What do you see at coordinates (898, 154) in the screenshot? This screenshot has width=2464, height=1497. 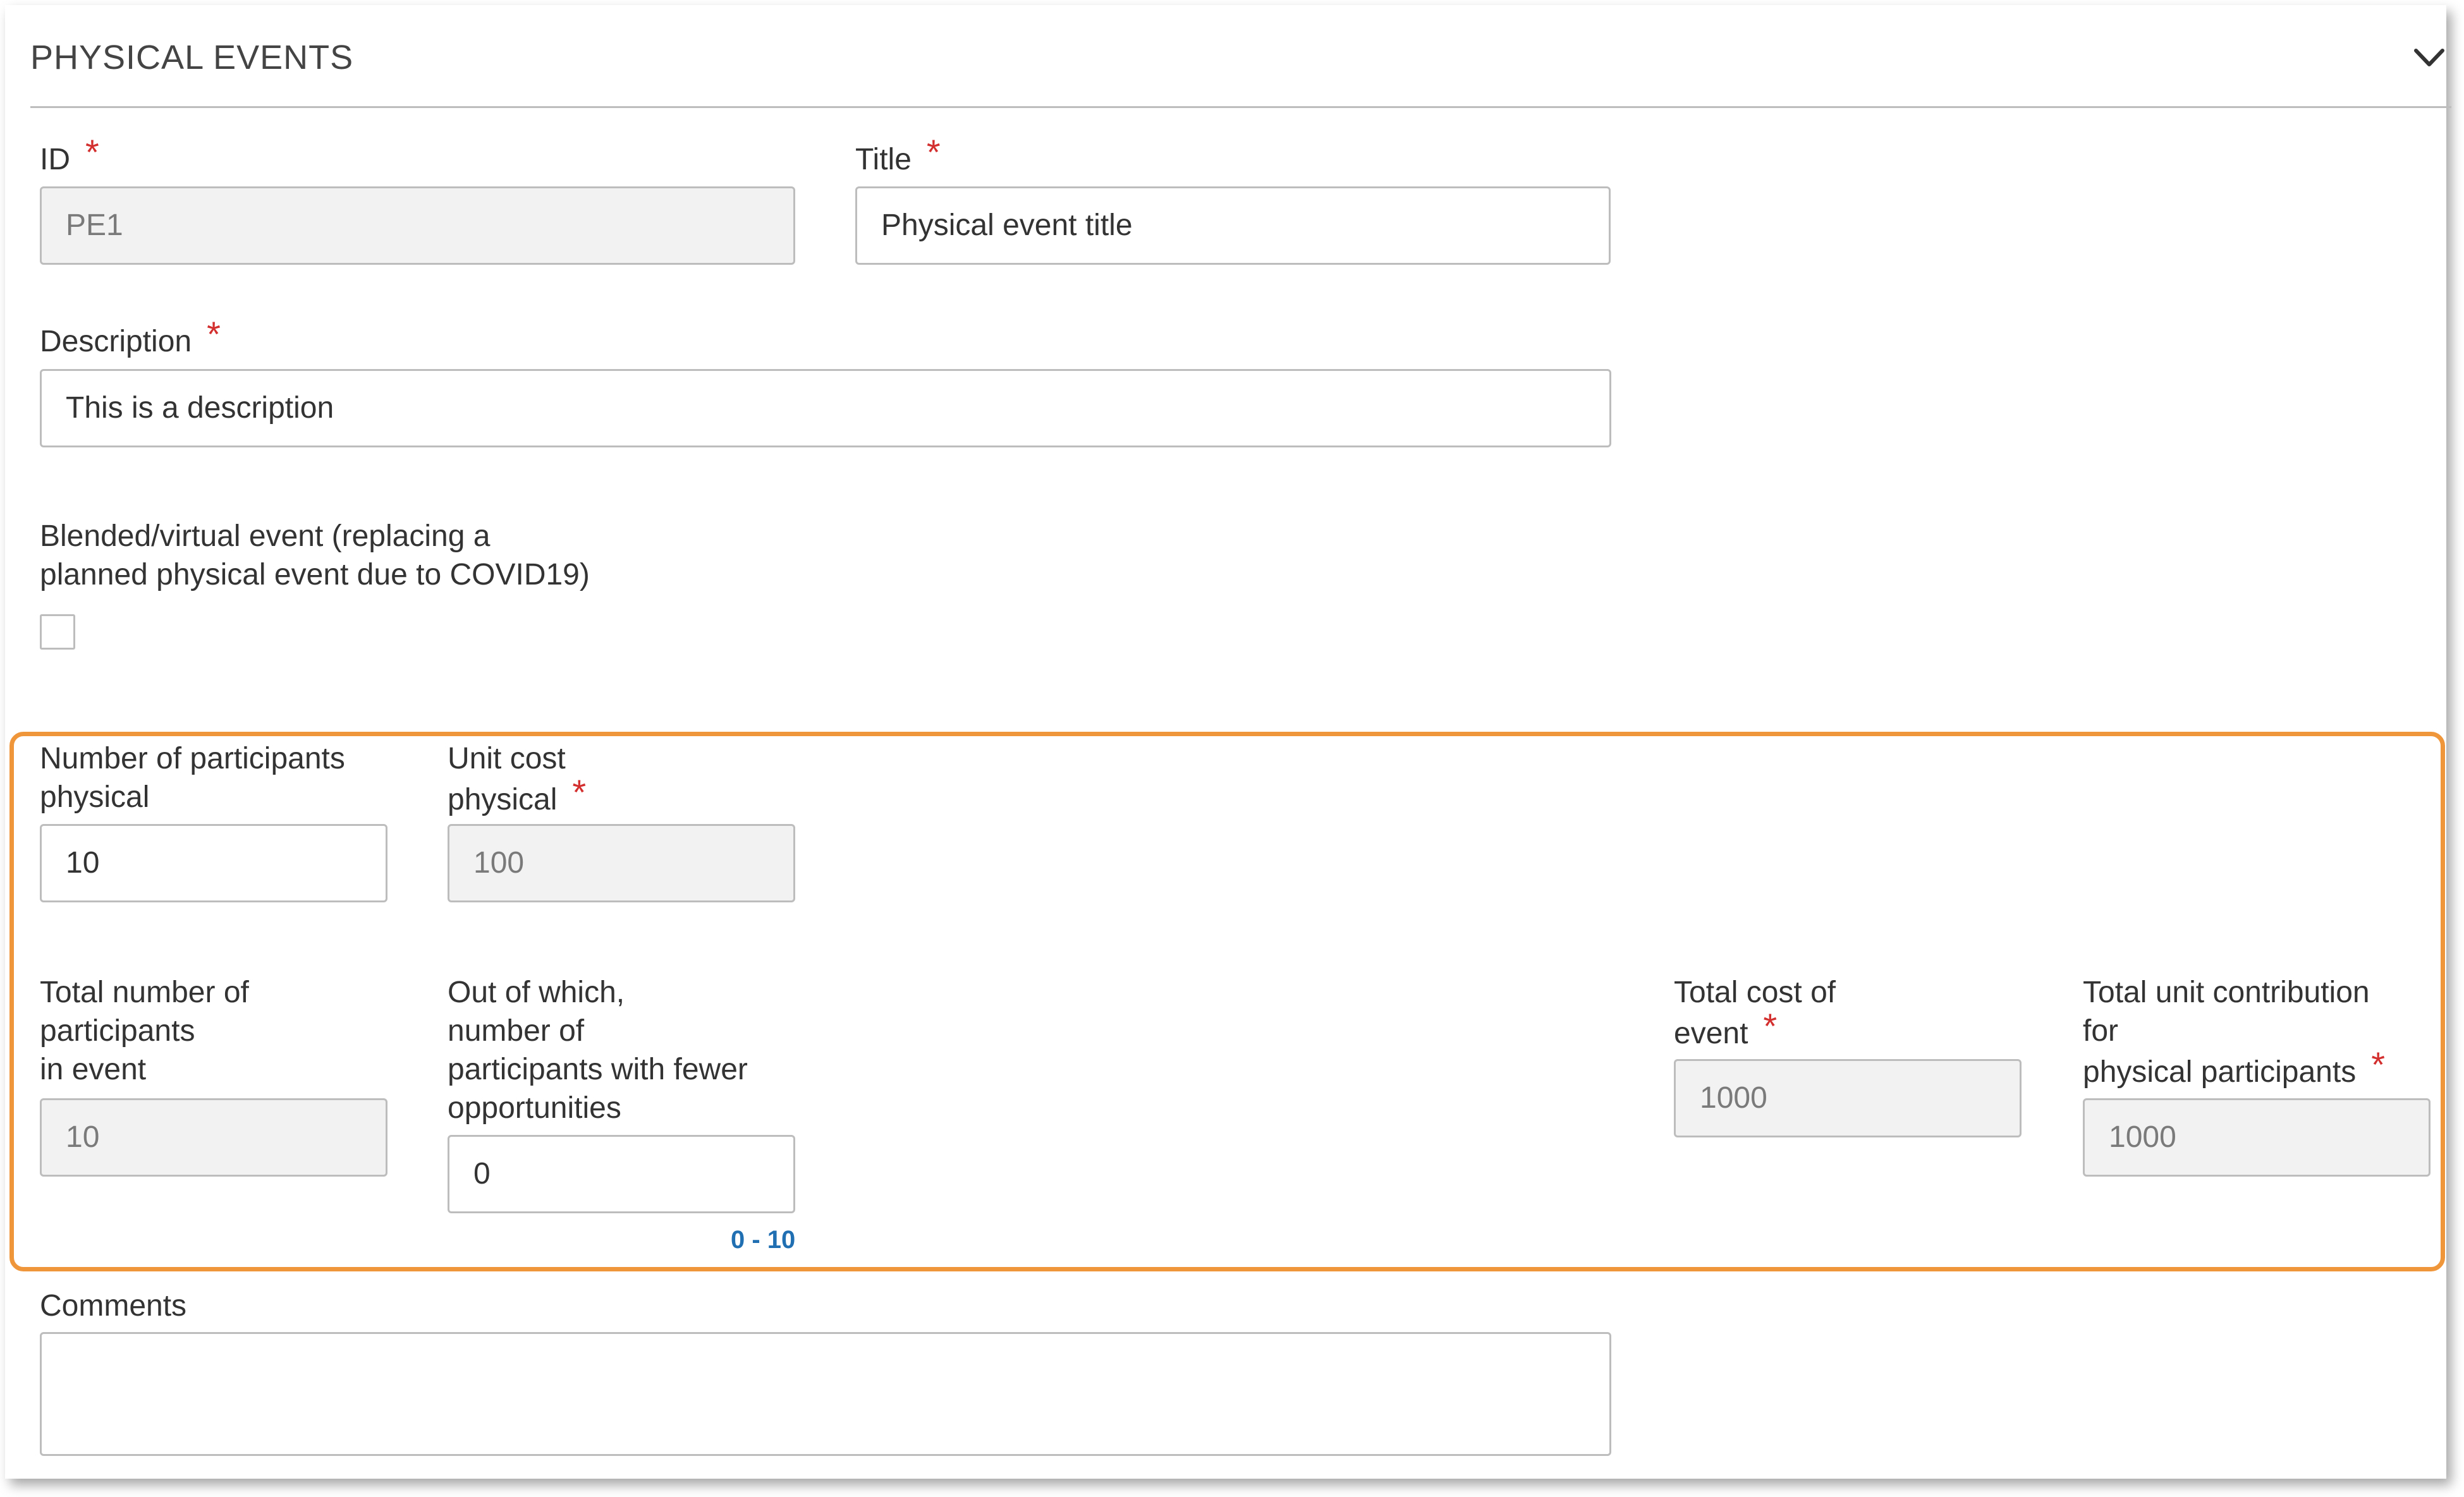 I see `title-label: Title *` at bounding box center [898, 154].